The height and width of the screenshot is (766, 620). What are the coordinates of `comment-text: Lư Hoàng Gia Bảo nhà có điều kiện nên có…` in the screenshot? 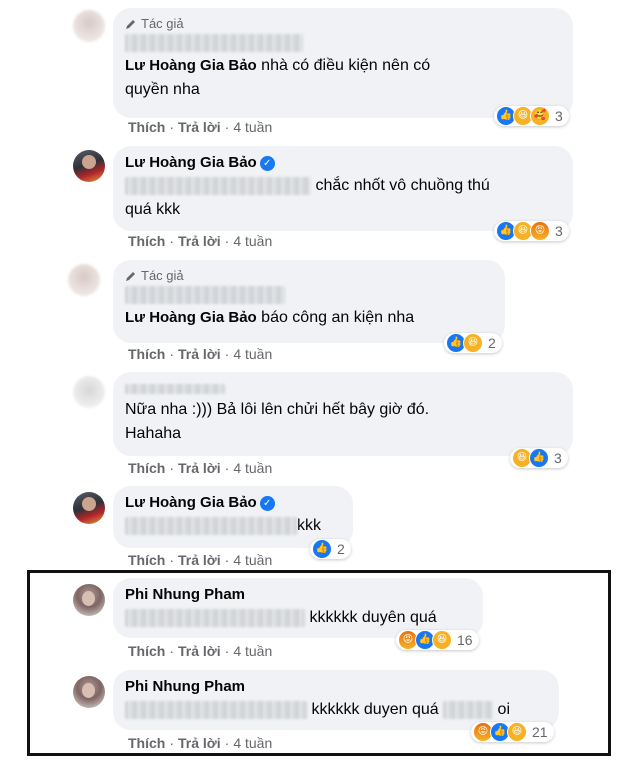 It's located at (278, 78).